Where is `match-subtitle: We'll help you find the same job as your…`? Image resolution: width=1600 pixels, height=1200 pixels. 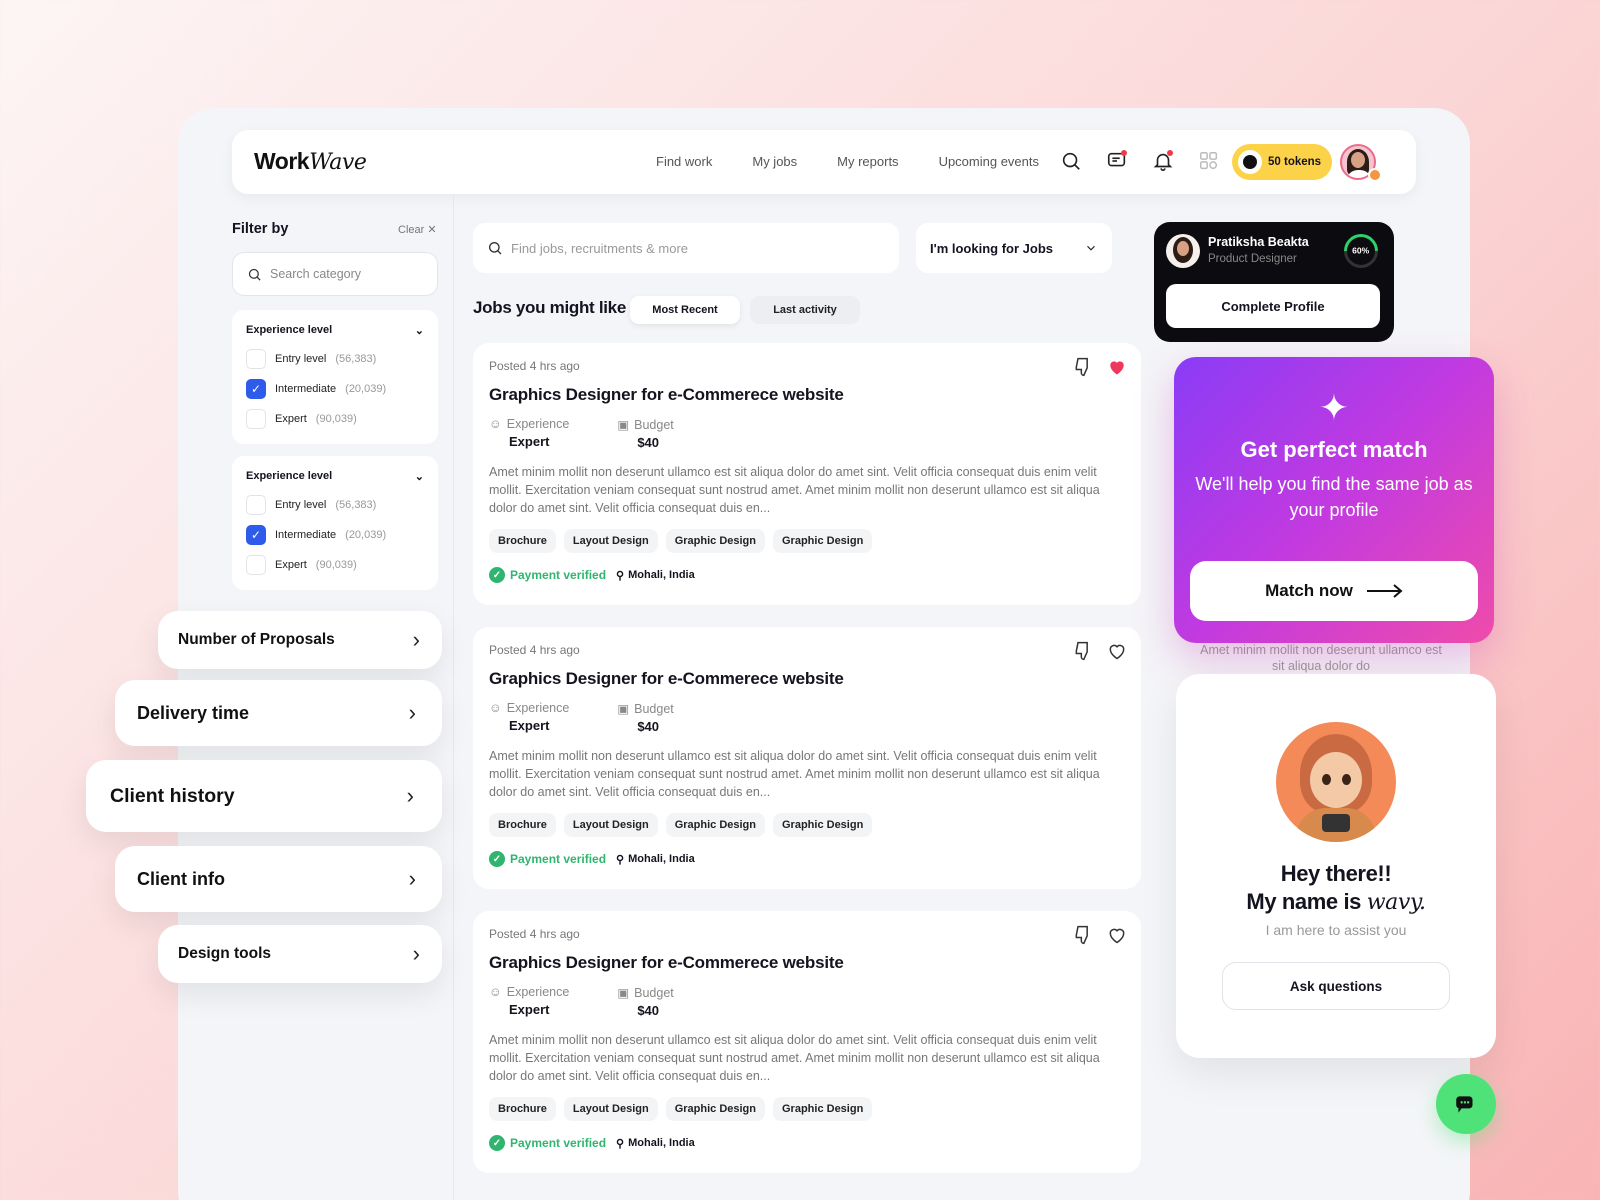
match-subtitle: We'll help you find the same job as your… is located at coordinates (1334, 497).